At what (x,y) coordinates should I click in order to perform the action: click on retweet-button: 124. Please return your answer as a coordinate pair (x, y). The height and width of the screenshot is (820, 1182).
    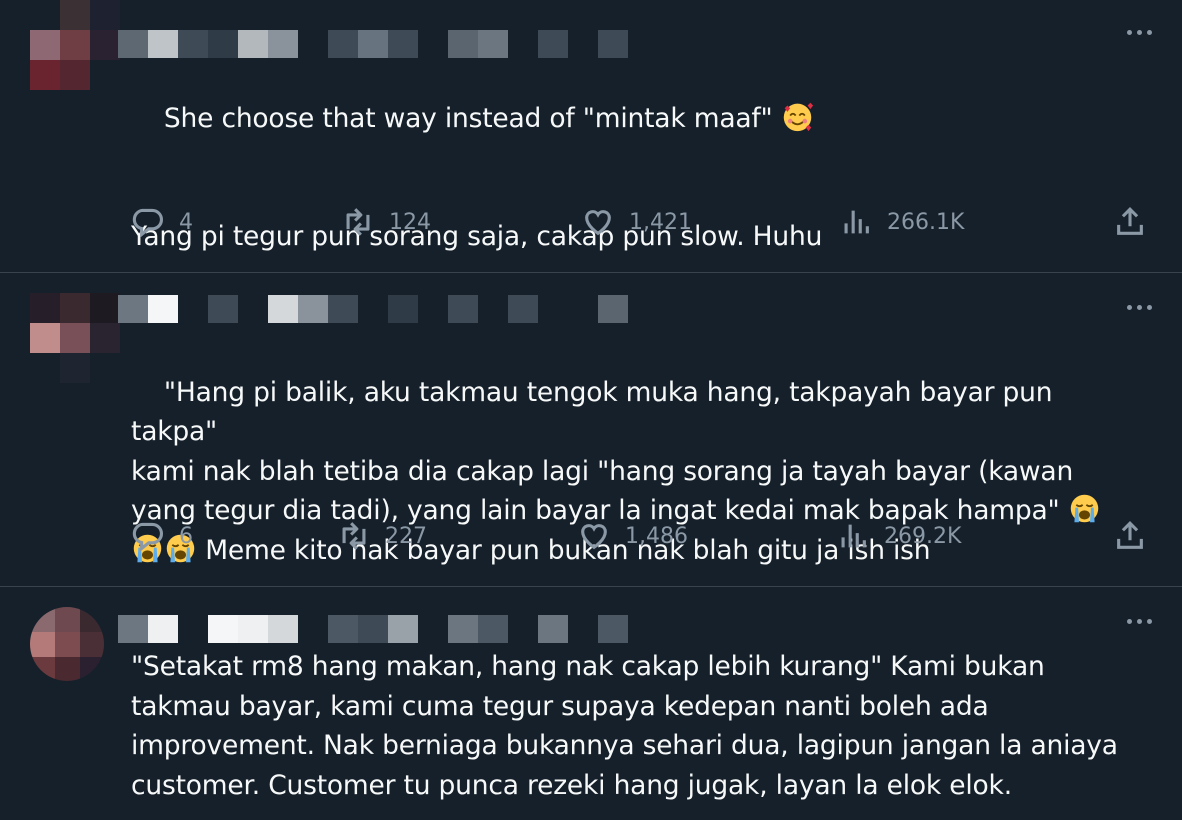
    Looking at the image, I should click on (386, 222).